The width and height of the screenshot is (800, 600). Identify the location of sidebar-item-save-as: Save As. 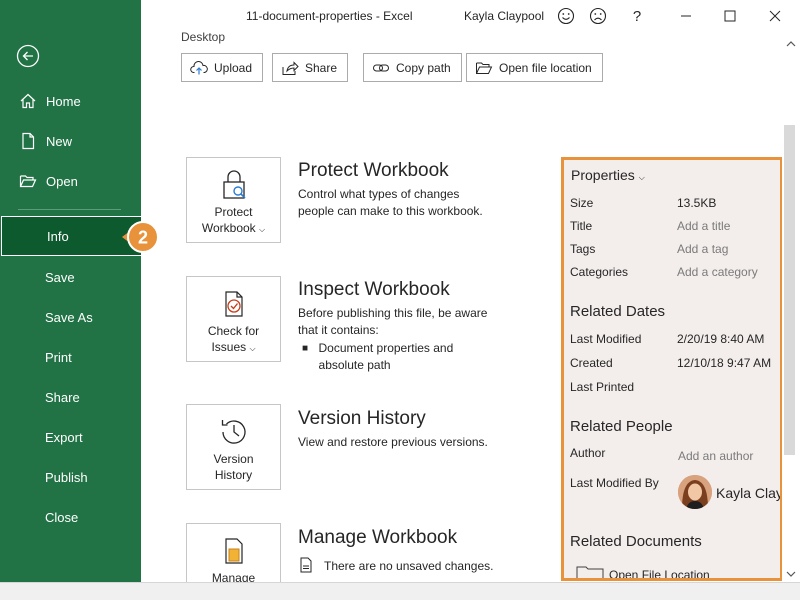
(70, 317).